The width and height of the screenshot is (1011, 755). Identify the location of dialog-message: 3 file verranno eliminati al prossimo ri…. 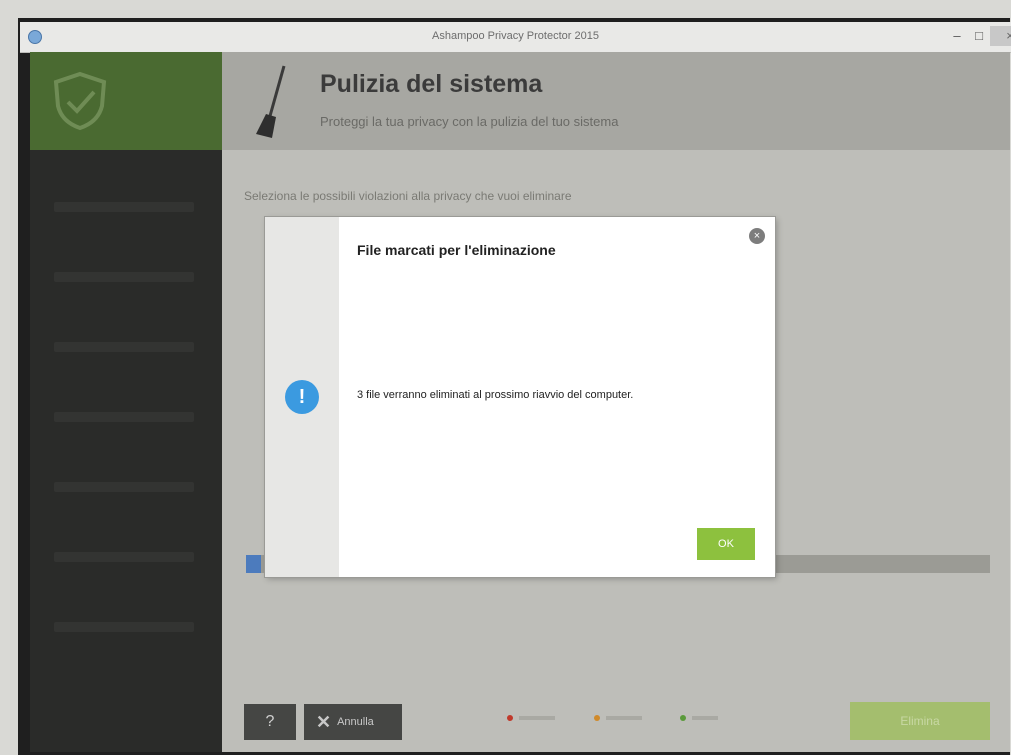
(495, 395).